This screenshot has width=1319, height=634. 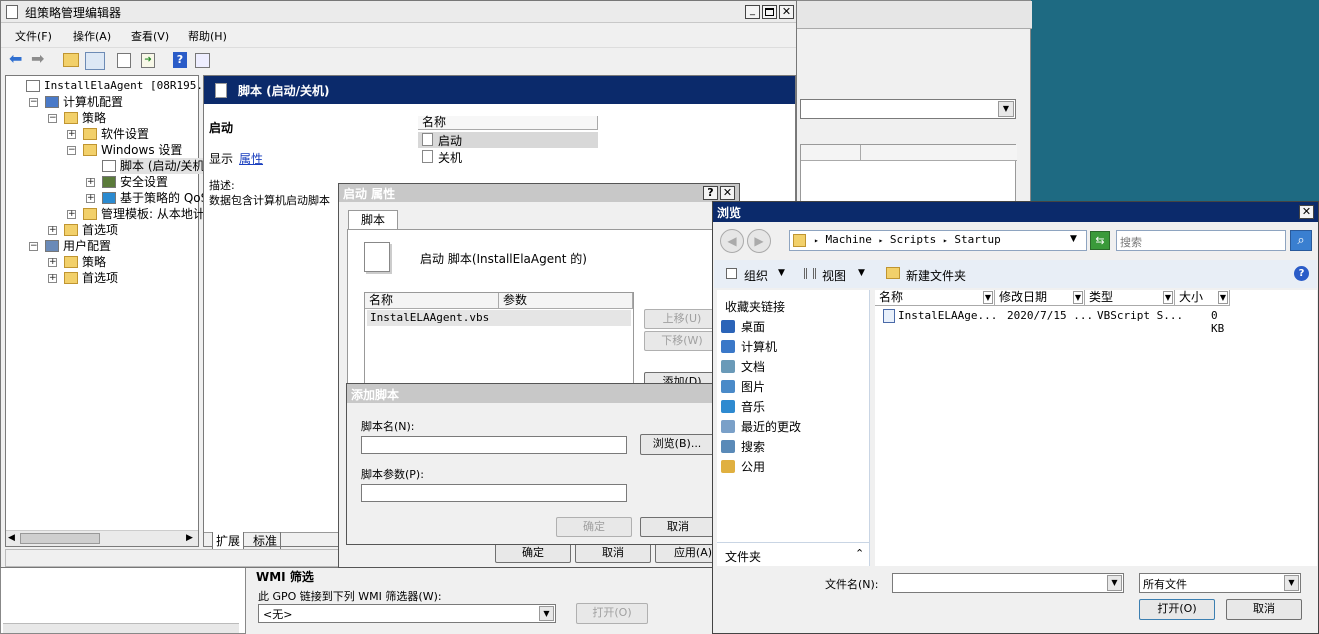 I want to click on tree-item: + 安全设置, so click(x=102, y=182).